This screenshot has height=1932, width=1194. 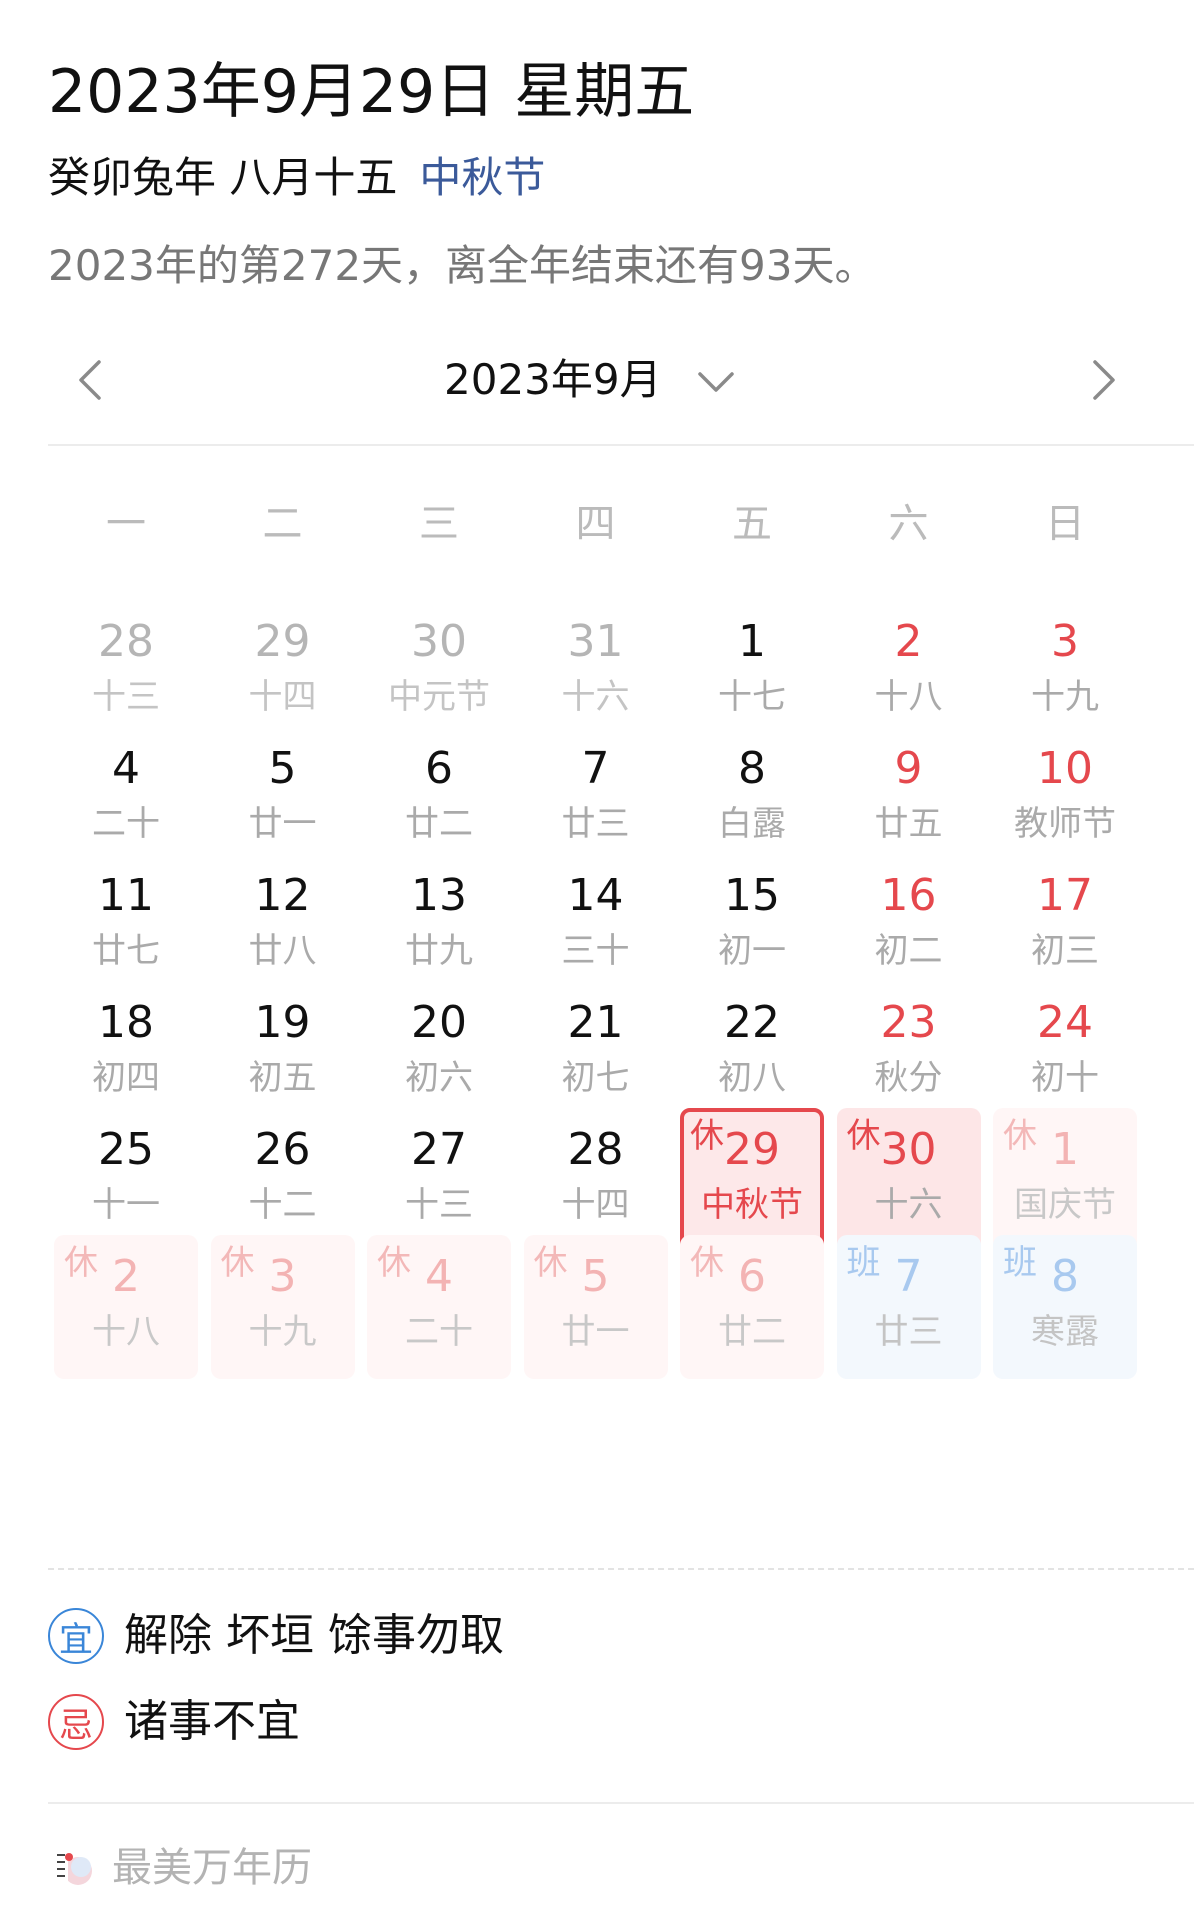 What do you see at coordinates (126, 1053) in the screenshot?
I see `calendar-day-cell: 18 初四` at bounding box center [126, 1053].